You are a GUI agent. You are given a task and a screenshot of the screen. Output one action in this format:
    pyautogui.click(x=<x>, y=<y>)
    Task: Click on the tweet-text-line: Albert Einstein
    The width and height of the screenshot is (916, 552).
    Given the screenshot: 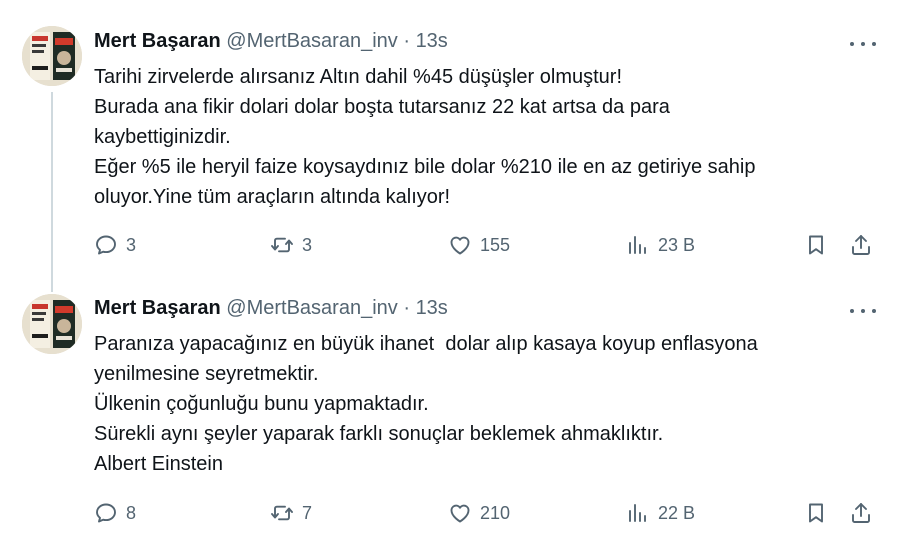 What is the action you would take?
    pyautogui.click(x=158, y=464)
    